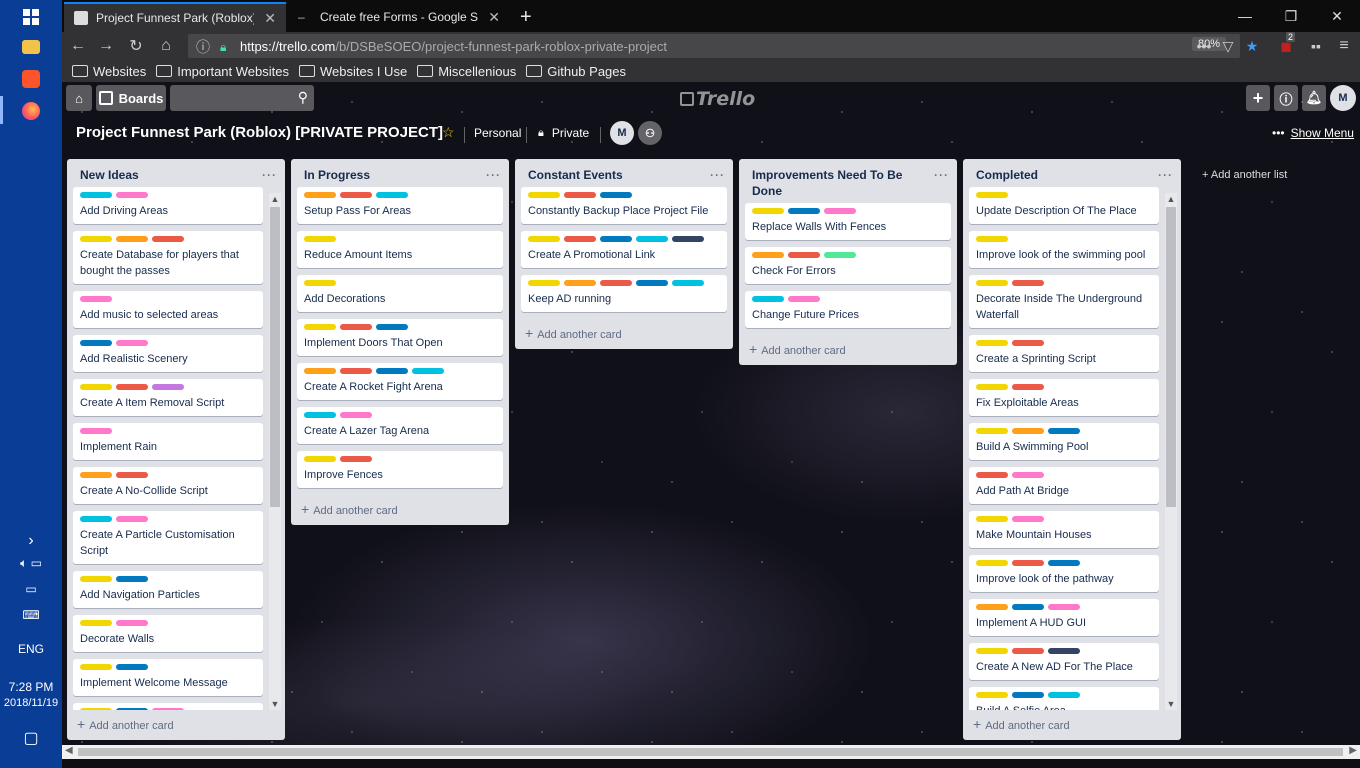 The image size is (1360, 768). I want to click on bookmark-folder: Websites I Use, so click(353, 71).